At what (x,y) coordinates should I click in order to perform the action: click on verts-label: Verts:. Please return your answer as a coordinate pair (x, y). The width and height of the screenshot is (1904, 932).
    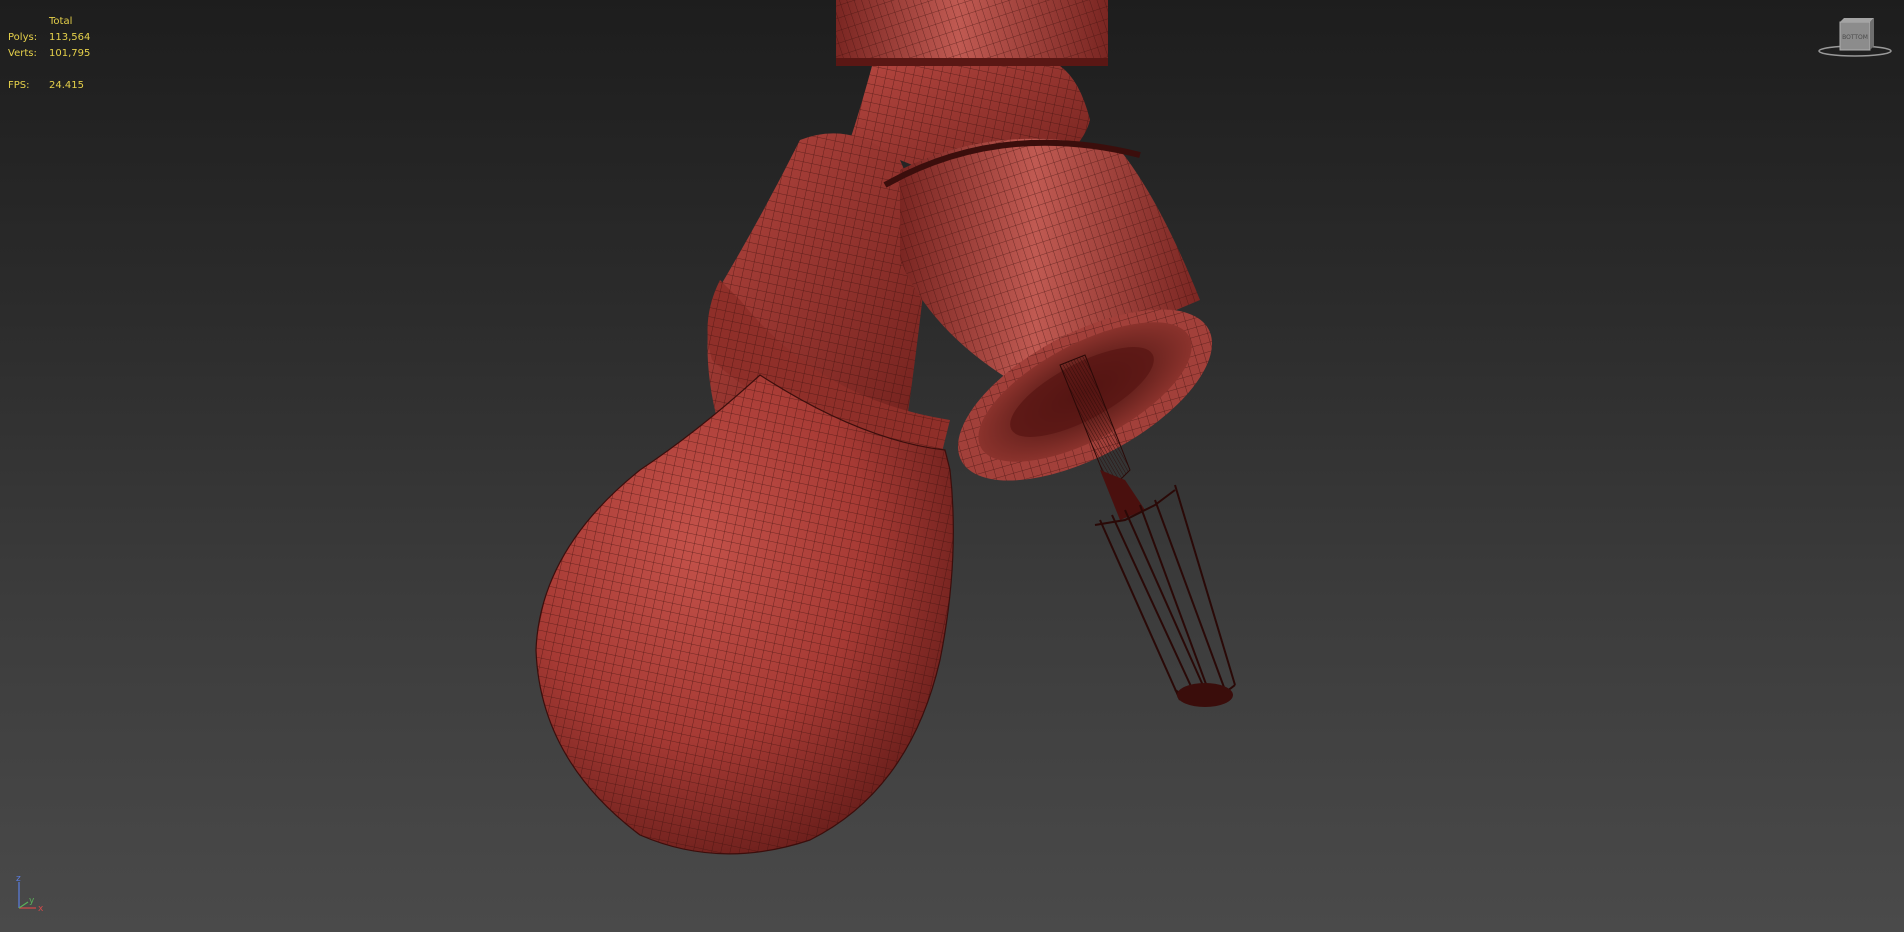
    Looking at the image, I should click on (22, 53).